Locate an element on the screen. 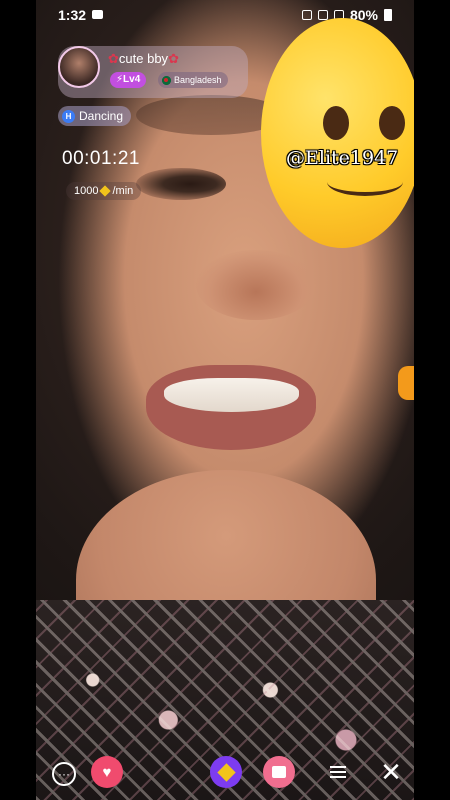 The image size is (450, 800). rate-amount: 1000 is located at coordinates (86, 191).